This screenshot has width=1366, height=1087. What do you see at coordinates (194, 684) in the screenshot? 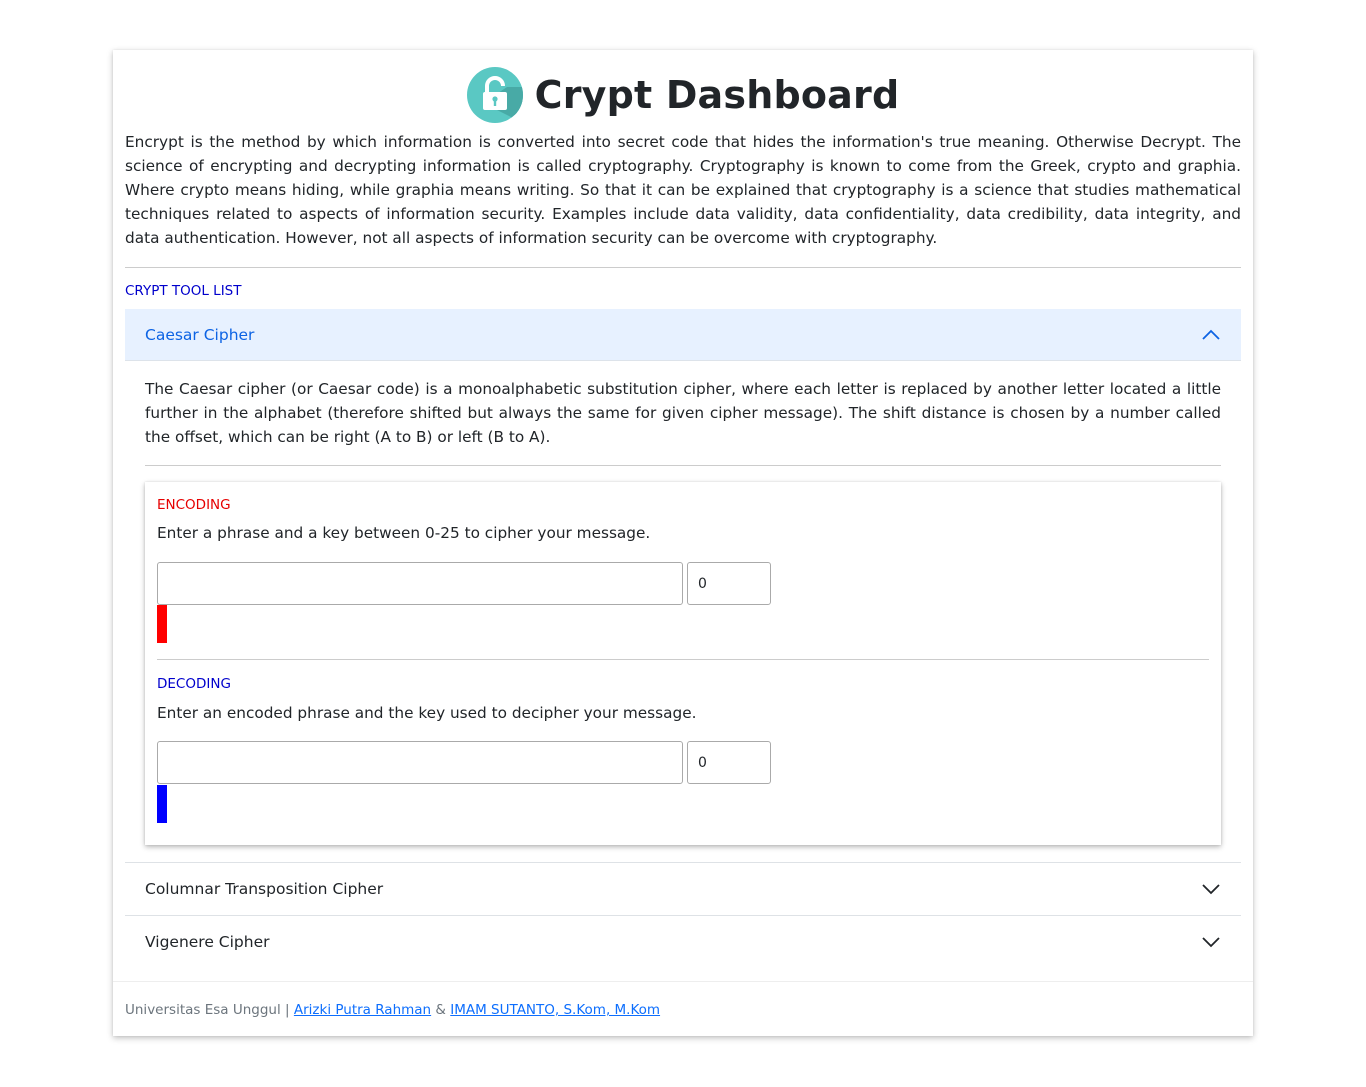
I see `decoding-label: DECODING` at bounding box center [194, 684].